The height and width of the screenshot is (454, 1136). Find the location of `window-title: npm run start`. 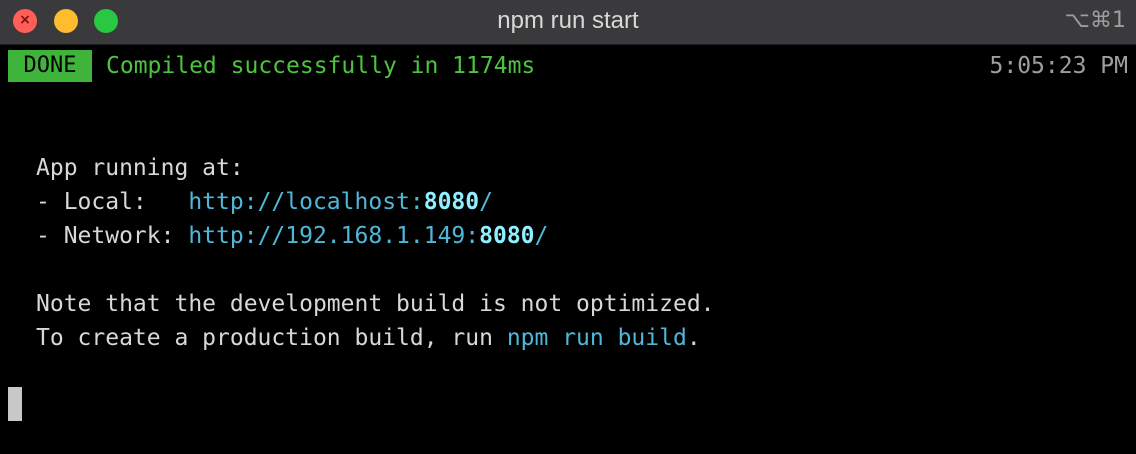

window-title: npm run start is located at coordinates (568, 20).